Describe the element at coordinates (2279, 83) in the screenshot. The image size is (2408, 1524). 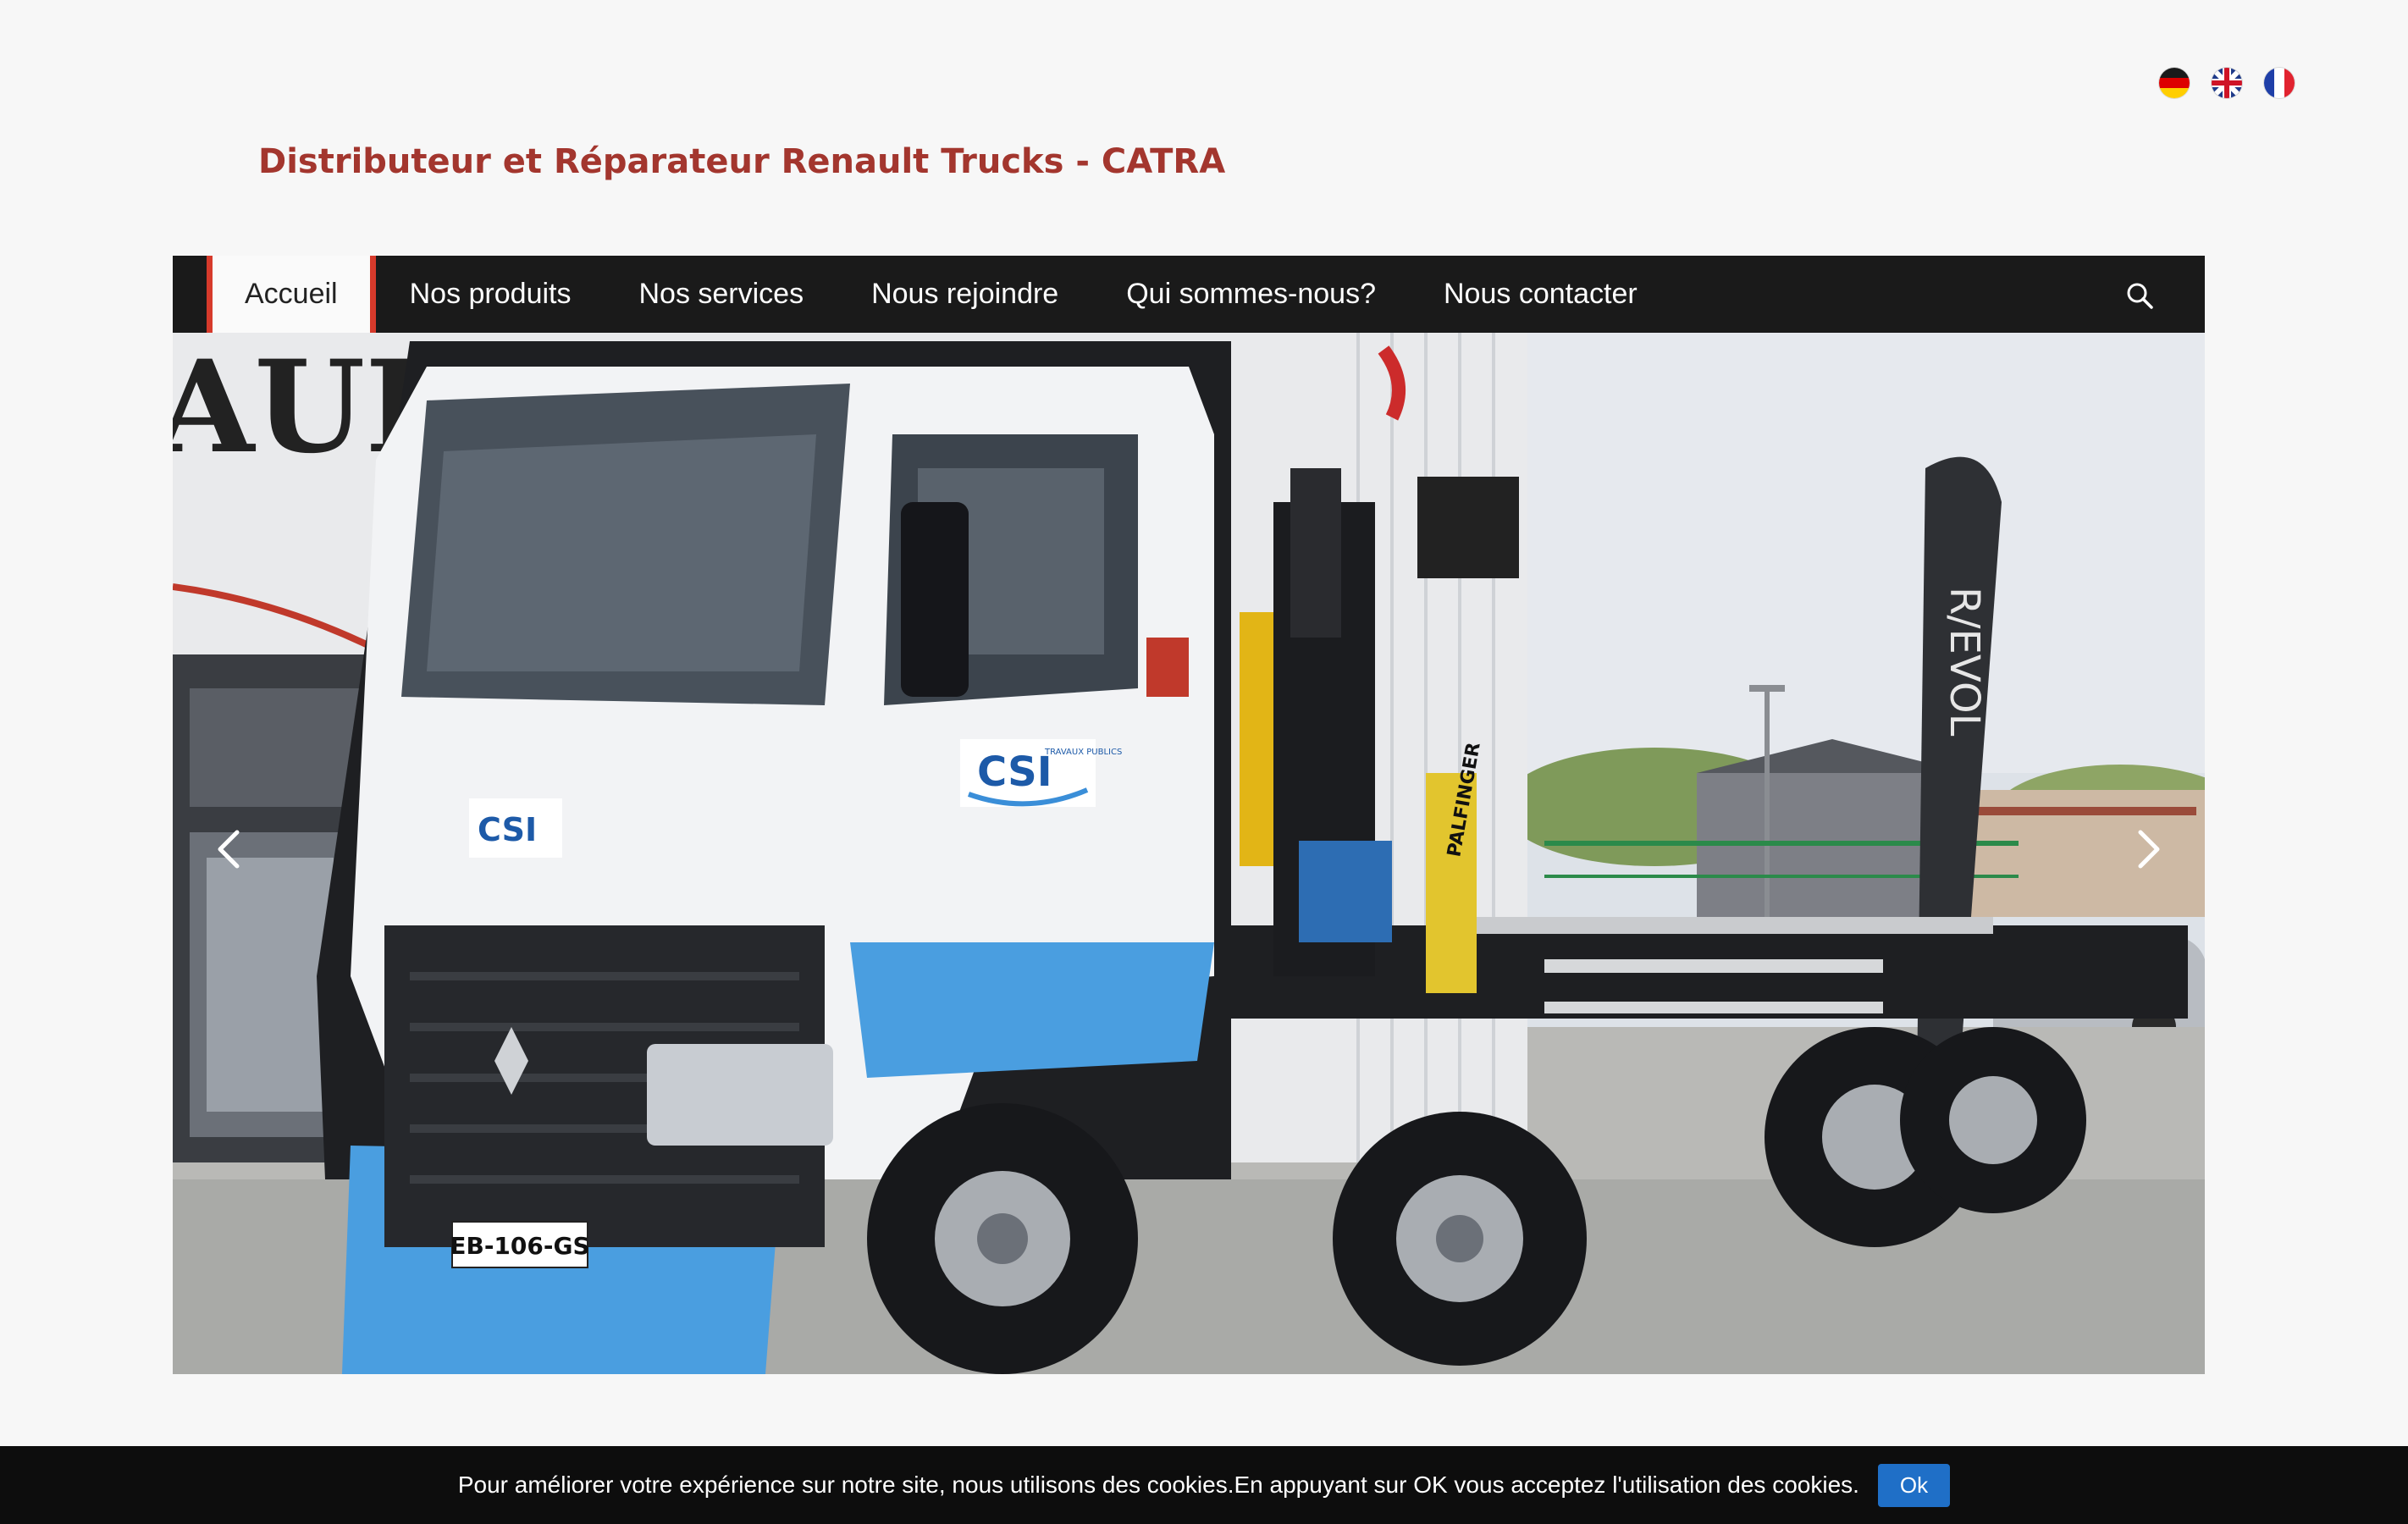
I see `flag-france-icon` at that location.